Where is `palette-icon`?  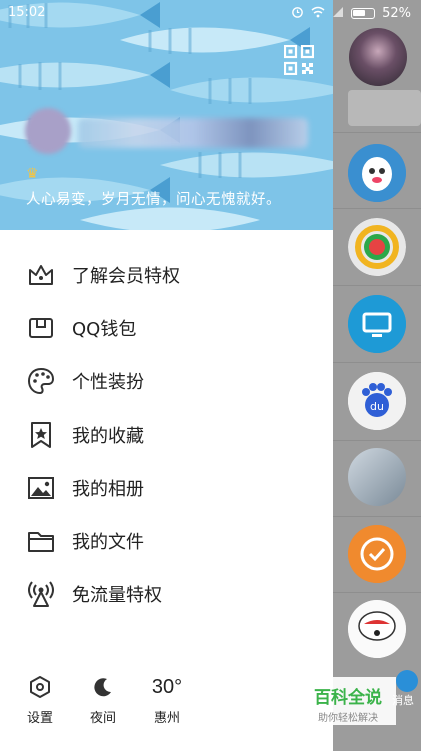 palette-icon is located at coordinates (41, 381).